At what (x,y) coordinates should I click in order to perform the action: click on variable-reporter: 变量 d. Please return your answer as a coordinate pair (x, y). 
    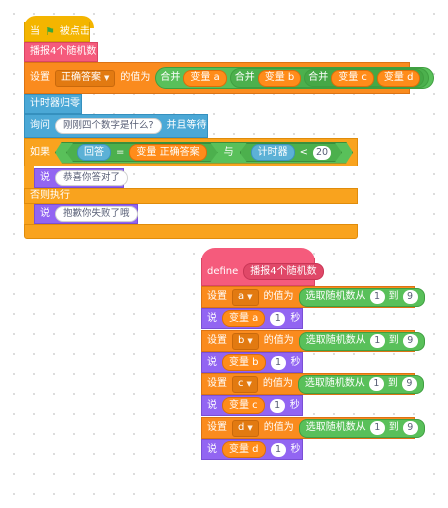
    Looking at the image, I should click on (244, 449).